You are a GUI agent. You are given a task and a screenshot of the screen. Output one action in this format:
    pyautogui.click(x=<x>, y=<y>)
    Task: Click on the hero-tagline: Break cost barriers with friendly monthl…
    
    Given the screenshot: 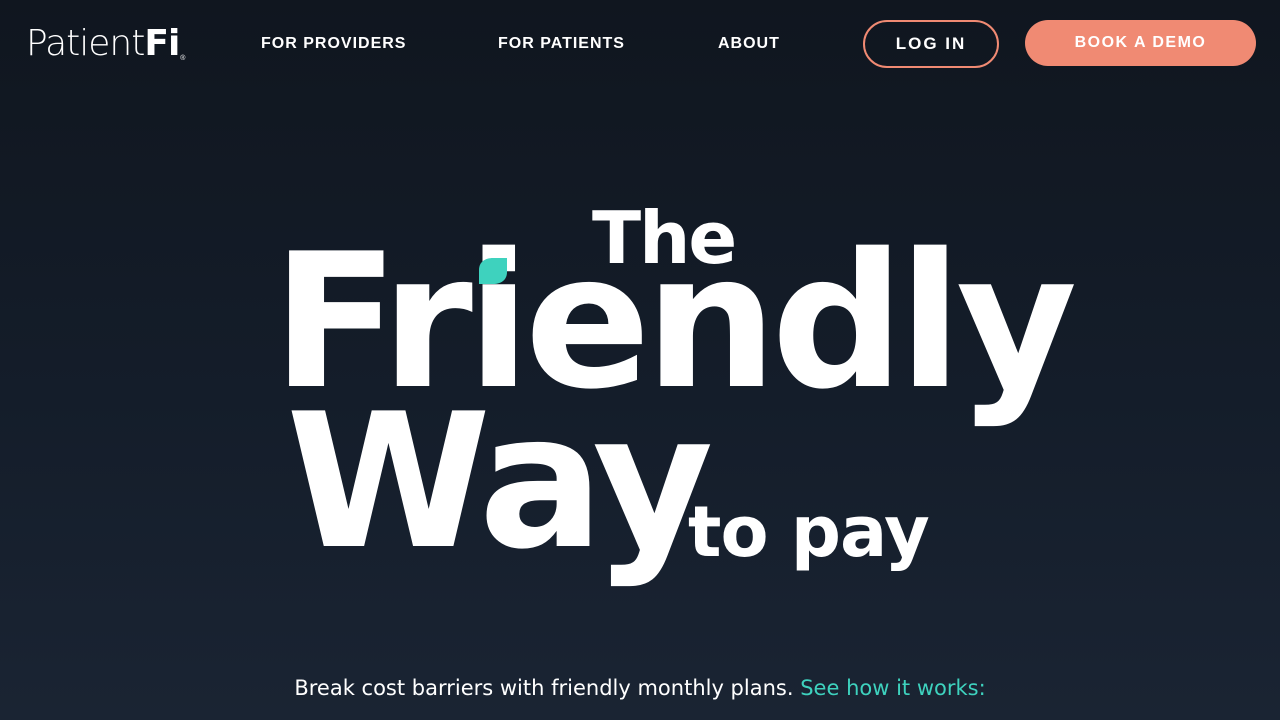 What is the action you would take?
    pyautogui.click(x=640, y=688)
    